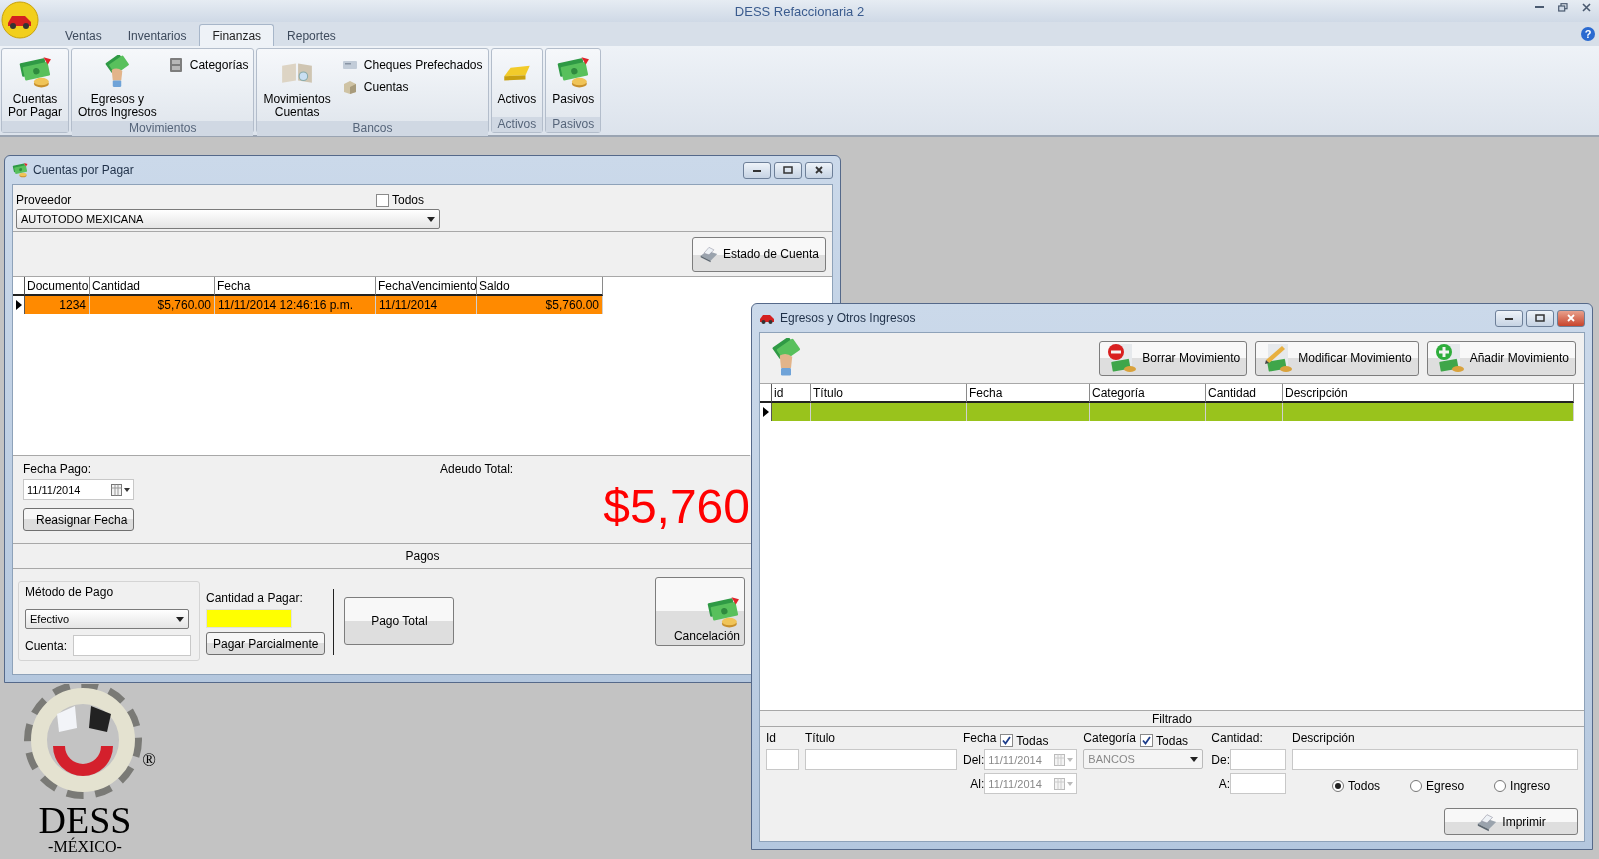  I want to click on supplier-dropdown: AUTOTODO MEXICANA, so click(228, 219).